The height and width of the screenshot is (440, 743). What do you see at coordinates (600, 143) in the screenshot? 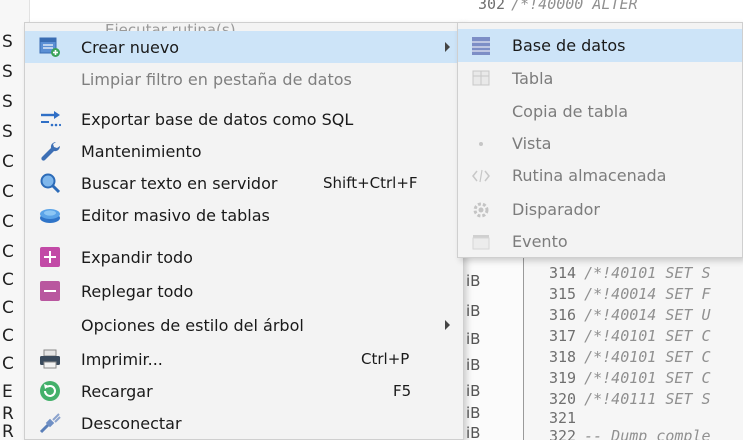
I see `submenu-item-view: Vista` at bounding box center [600, 143].